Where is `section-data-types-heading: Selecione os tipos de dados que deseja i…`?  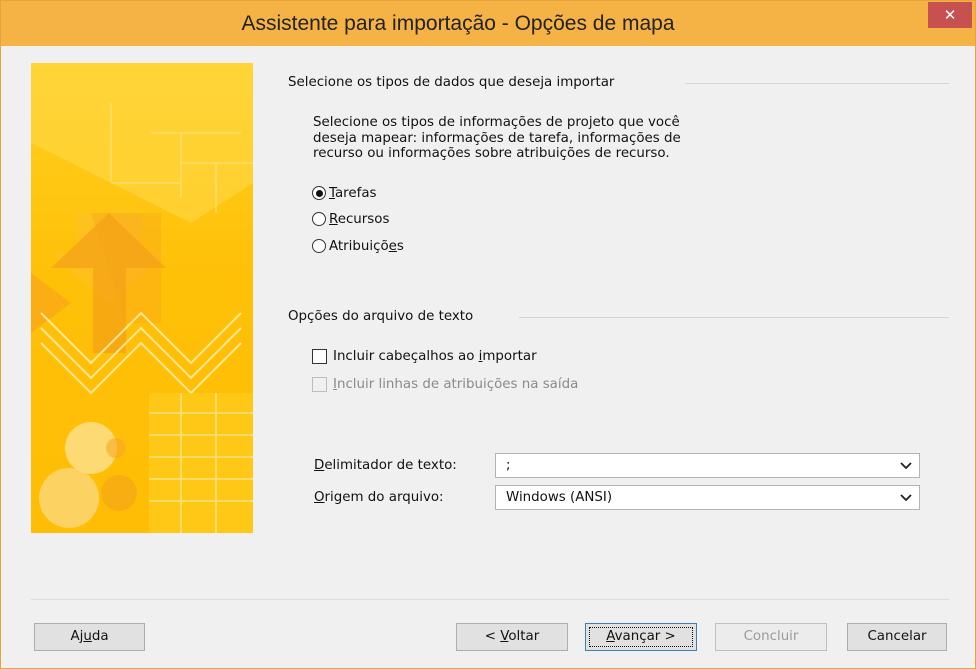
section-data-types-heading: Selecione os tipos de dados que deseja i… is located at coordinates (451, 82).